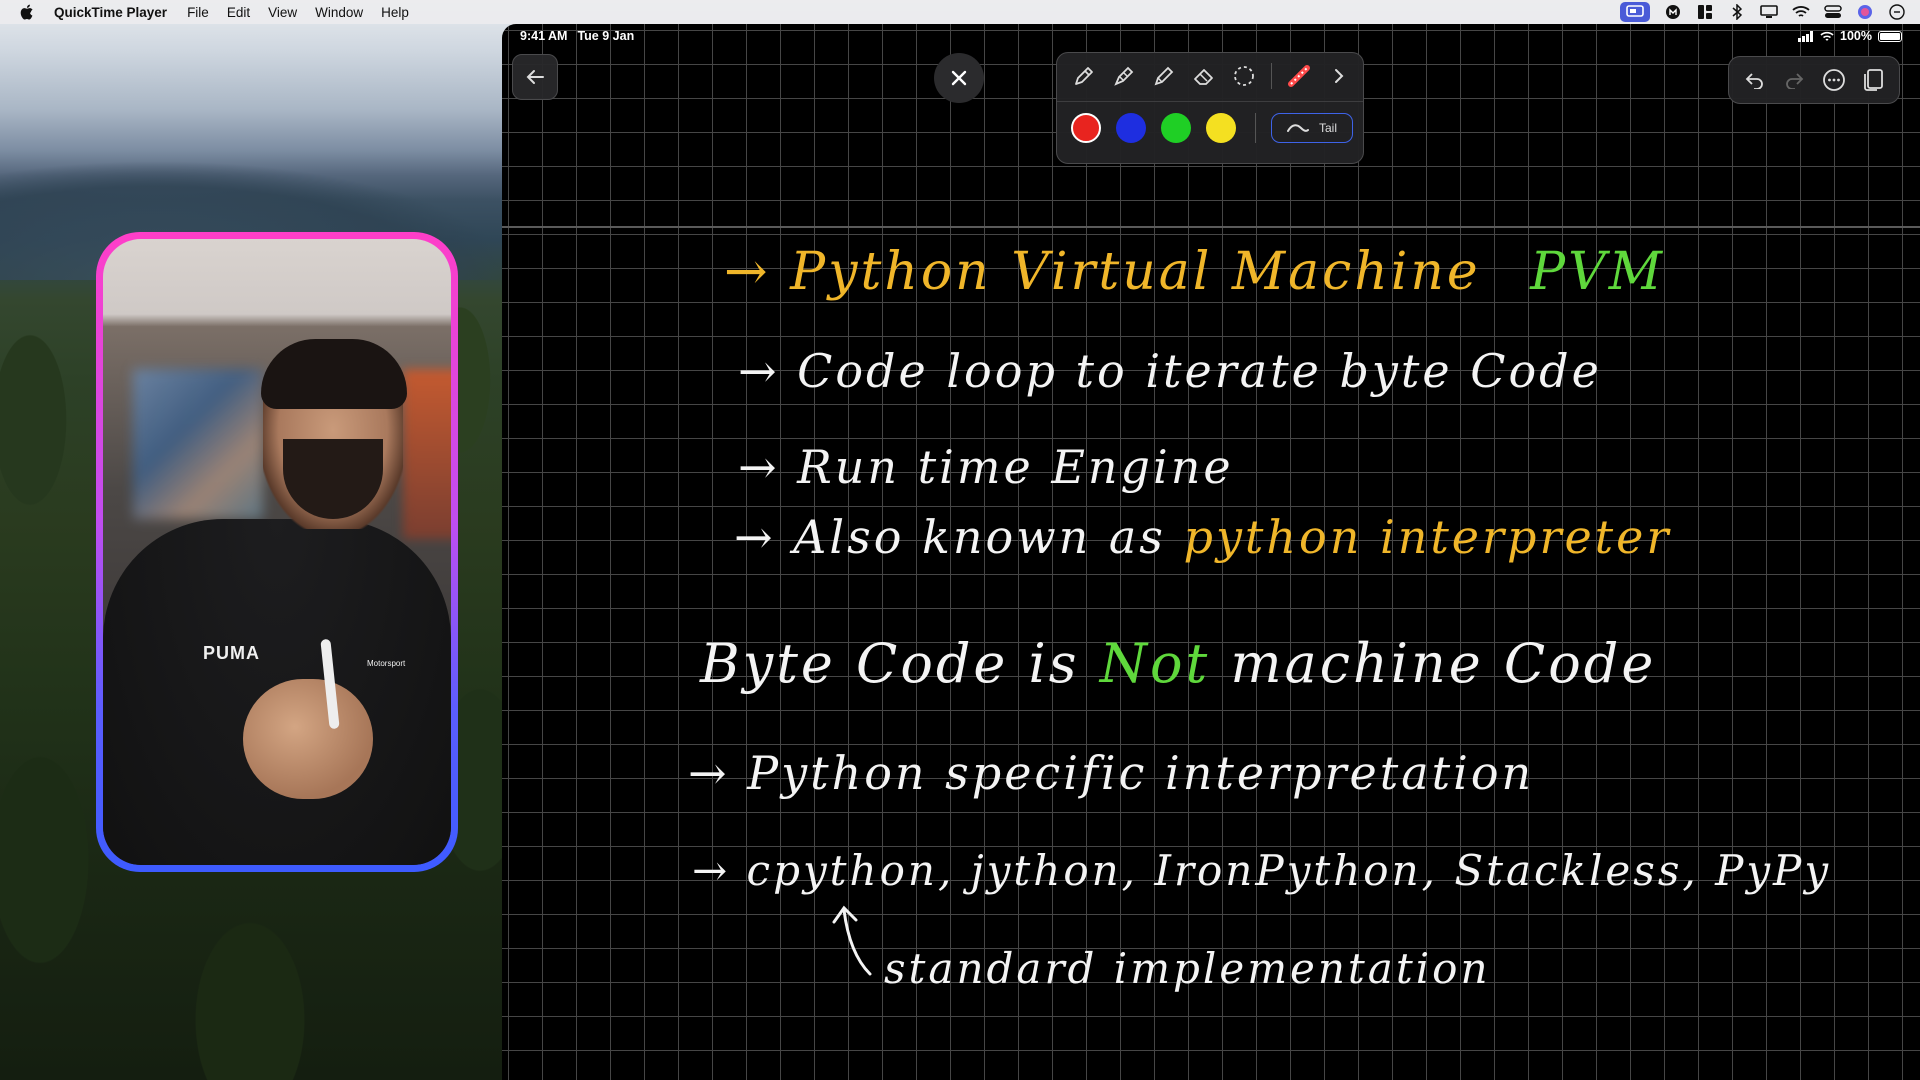 The image size is (1920, 1080). I want to click on note-line-code-loop: → Code loop to iterate byte Code, so click(1170, 371).